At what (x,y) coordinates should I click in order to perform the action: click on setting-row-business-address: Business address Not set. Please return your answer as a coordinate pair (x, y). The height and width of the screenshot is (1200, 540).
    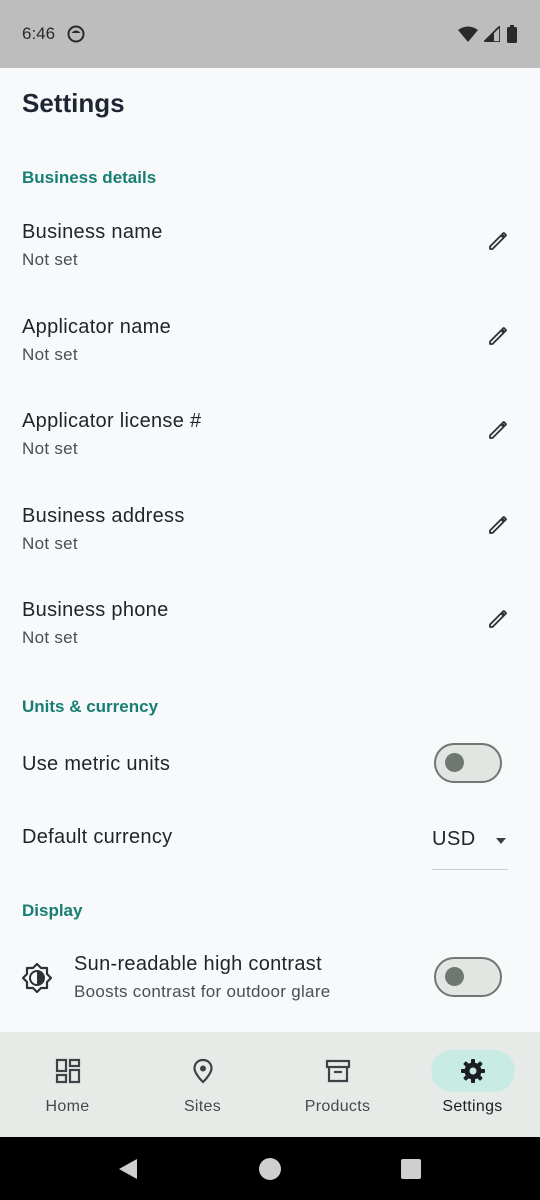
    Looking at the image, I should click on (270, 529).